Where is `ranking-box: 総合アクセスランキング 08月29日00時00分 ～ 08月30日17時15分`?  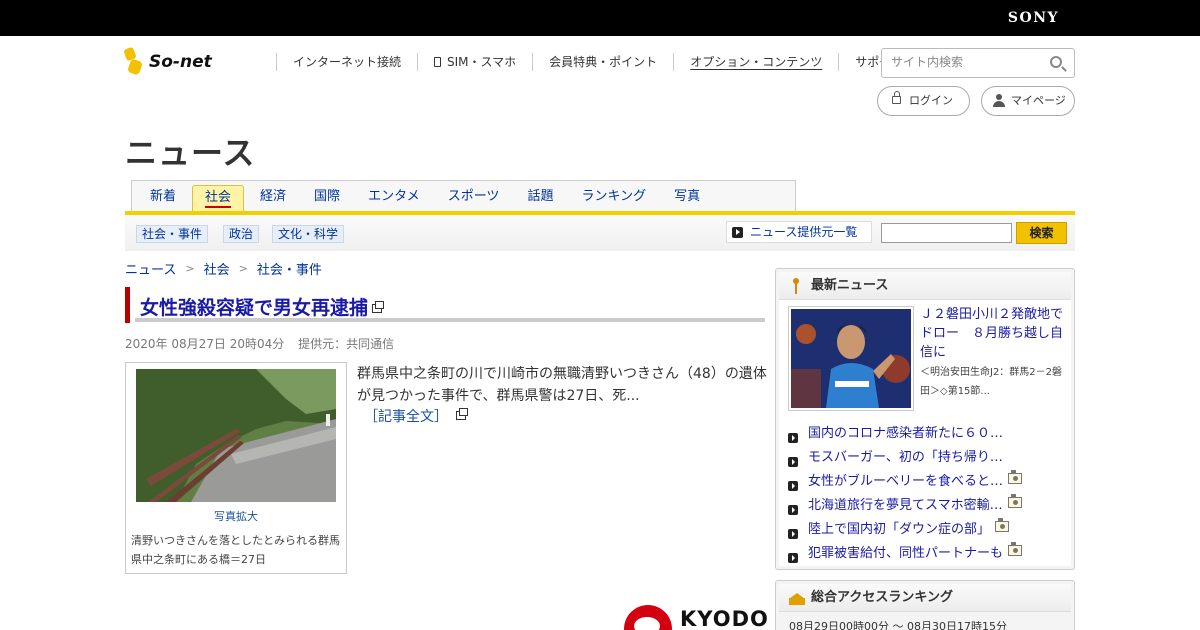 ranking-box: 総合アクセスランキング 08月29日00時00分 ～ 08月30日17時15分 is located at coordinates (925, 605).